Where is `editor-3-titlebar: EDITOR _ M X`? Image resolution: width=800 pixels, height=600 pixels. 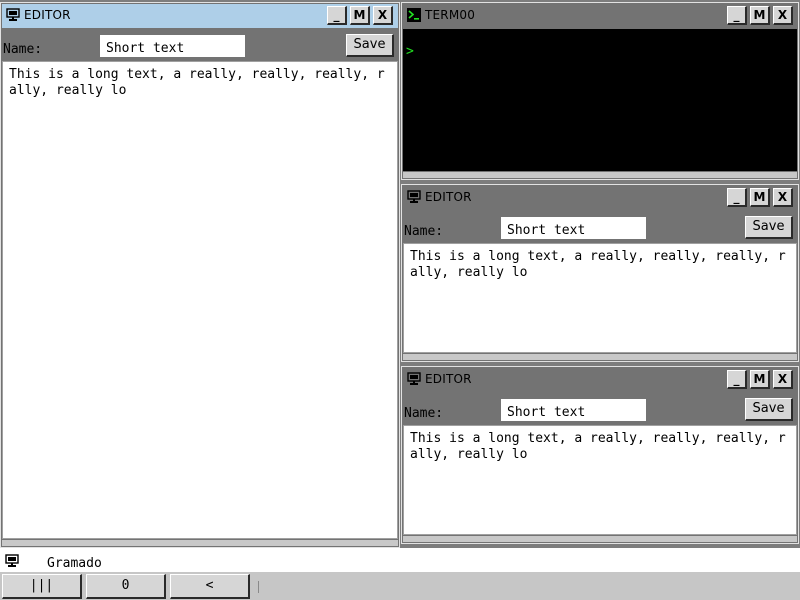
editor-3-titlebar: EDITOR _ M X is located at coordinates (600, 380).